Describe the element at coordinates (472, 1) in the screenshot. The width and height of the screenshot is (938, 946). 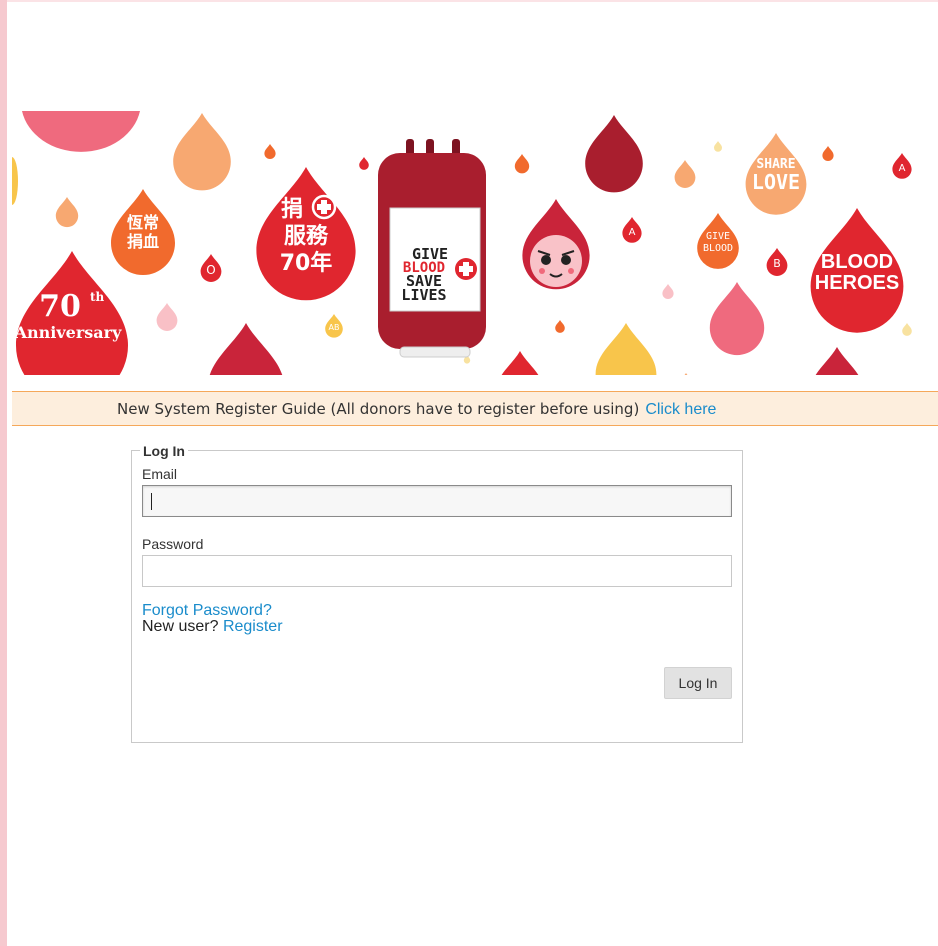
I see `page-top-border` at that location.